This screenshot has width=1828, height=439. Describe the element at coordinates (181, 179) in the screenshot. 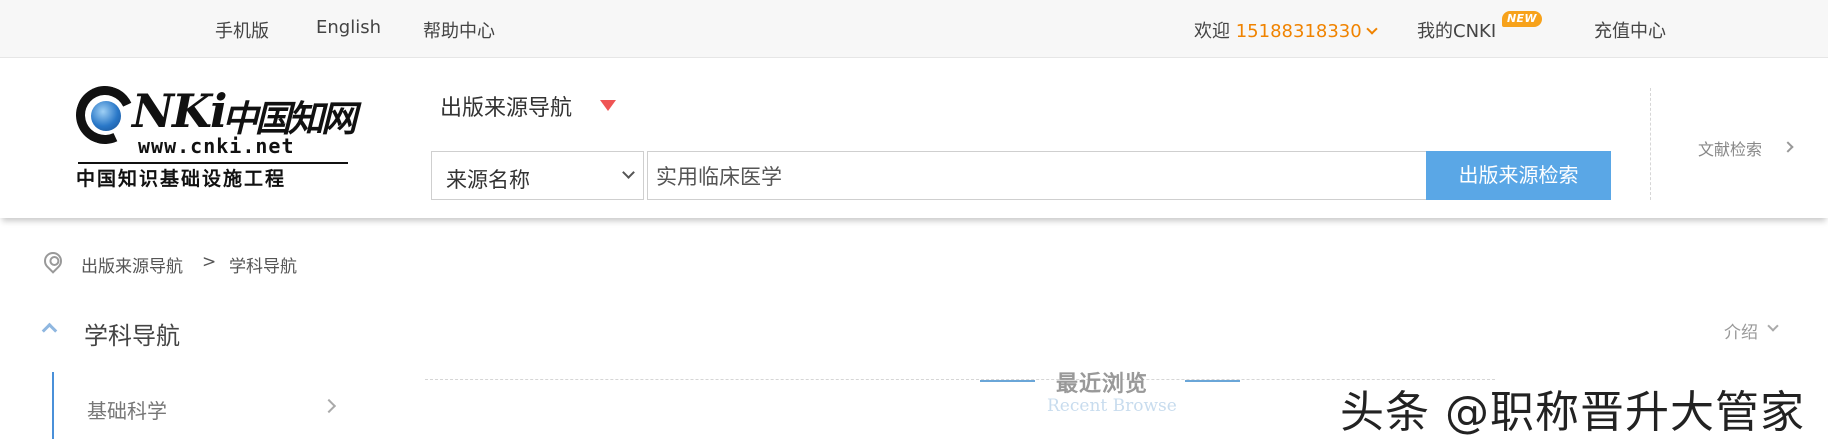

I see `logo-subtitle: 中国知识基础设施工程` at that location.